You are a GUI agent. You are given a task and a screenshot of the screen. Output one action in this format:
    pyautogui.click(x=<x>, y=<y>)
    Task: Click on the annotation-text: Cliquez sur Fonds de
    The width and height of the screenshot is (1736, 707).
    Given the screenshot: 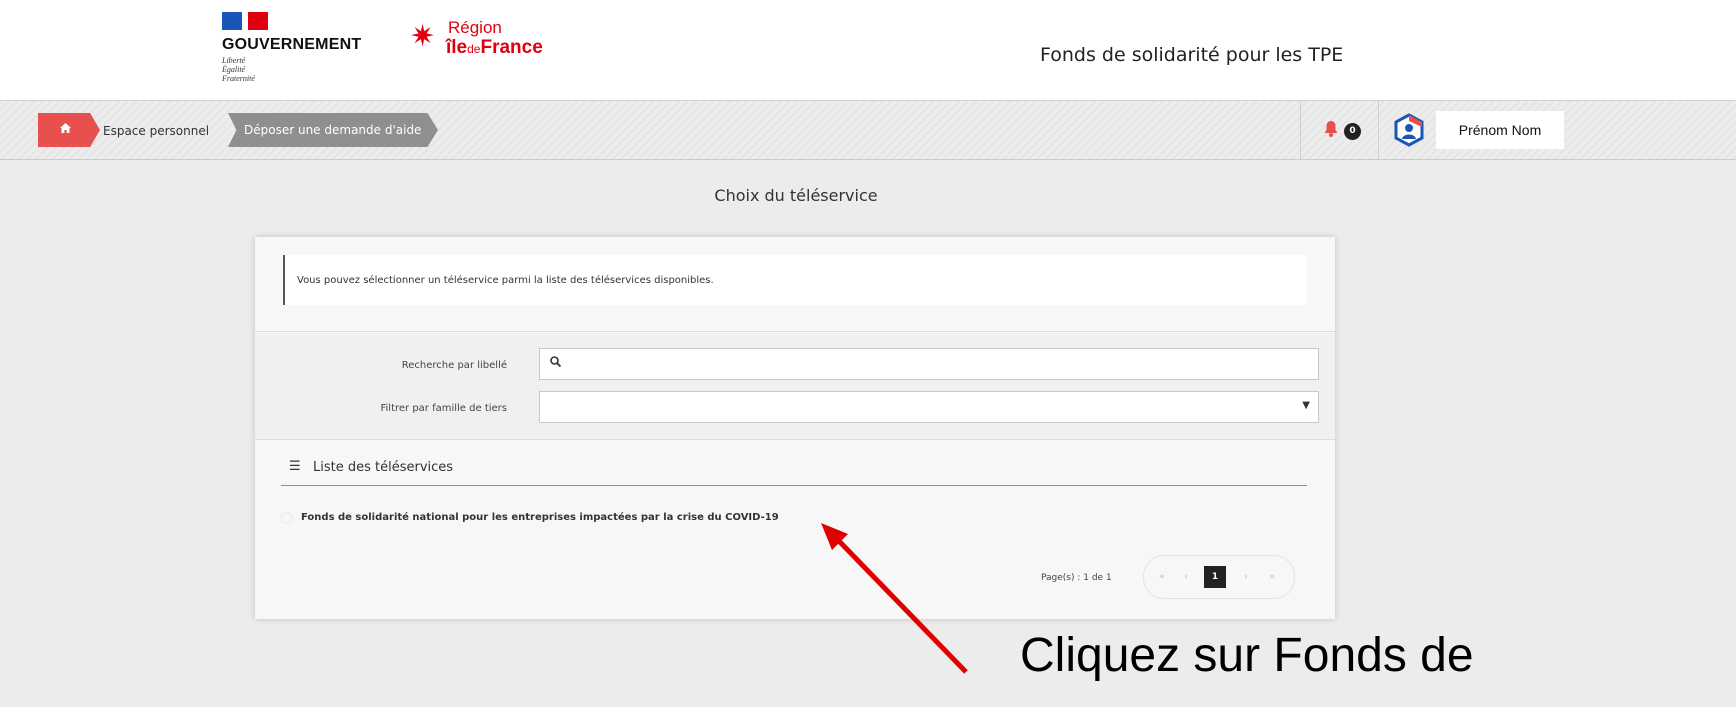 What is the action you would take?
    pyautogui.click(x=1247, y=655)
    